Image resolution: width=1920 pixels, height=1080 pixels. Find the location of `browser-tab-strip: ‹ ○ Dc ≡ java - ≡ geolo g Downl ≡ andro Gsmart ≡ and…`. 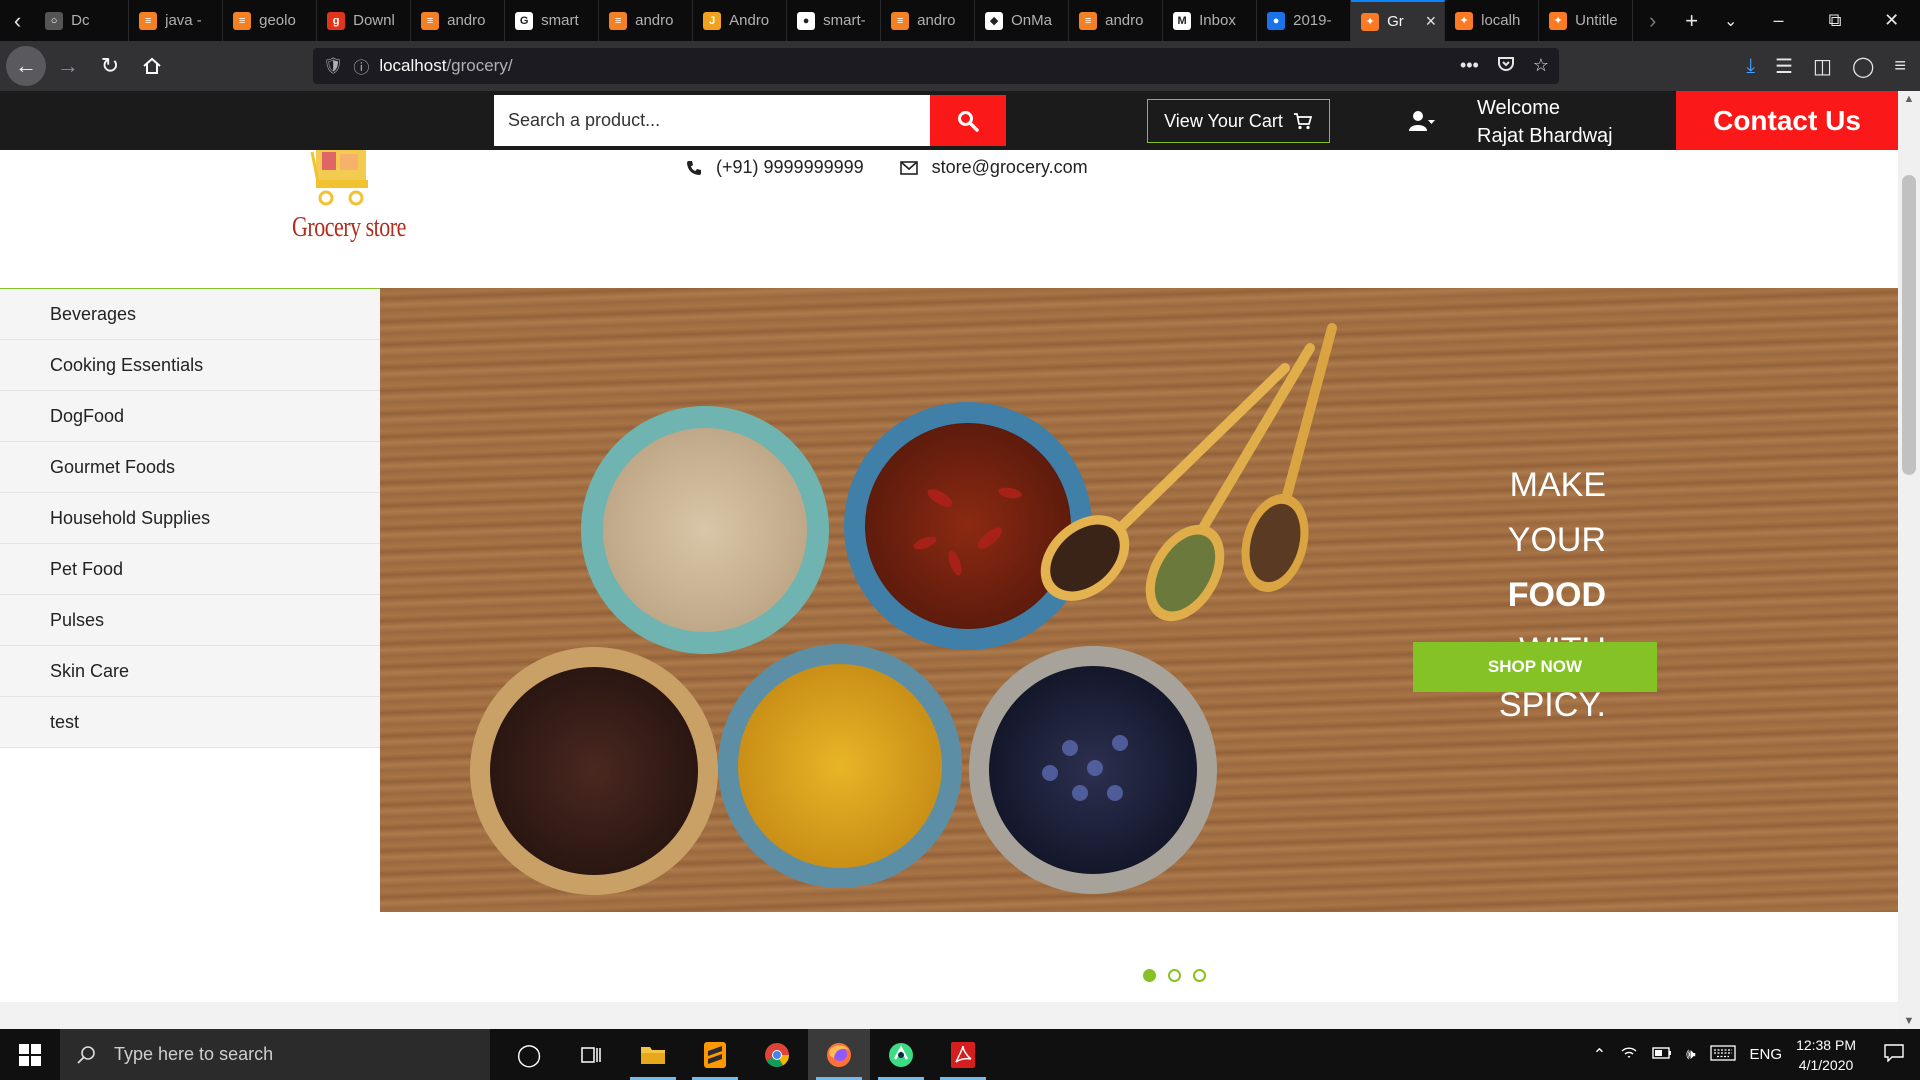

browser-tab-strip: ‹ ○ Dc ≡ java - ≡ geolo g Downl ≡ andro Gsmart ≡ and… is located at coordinates (960, 20).